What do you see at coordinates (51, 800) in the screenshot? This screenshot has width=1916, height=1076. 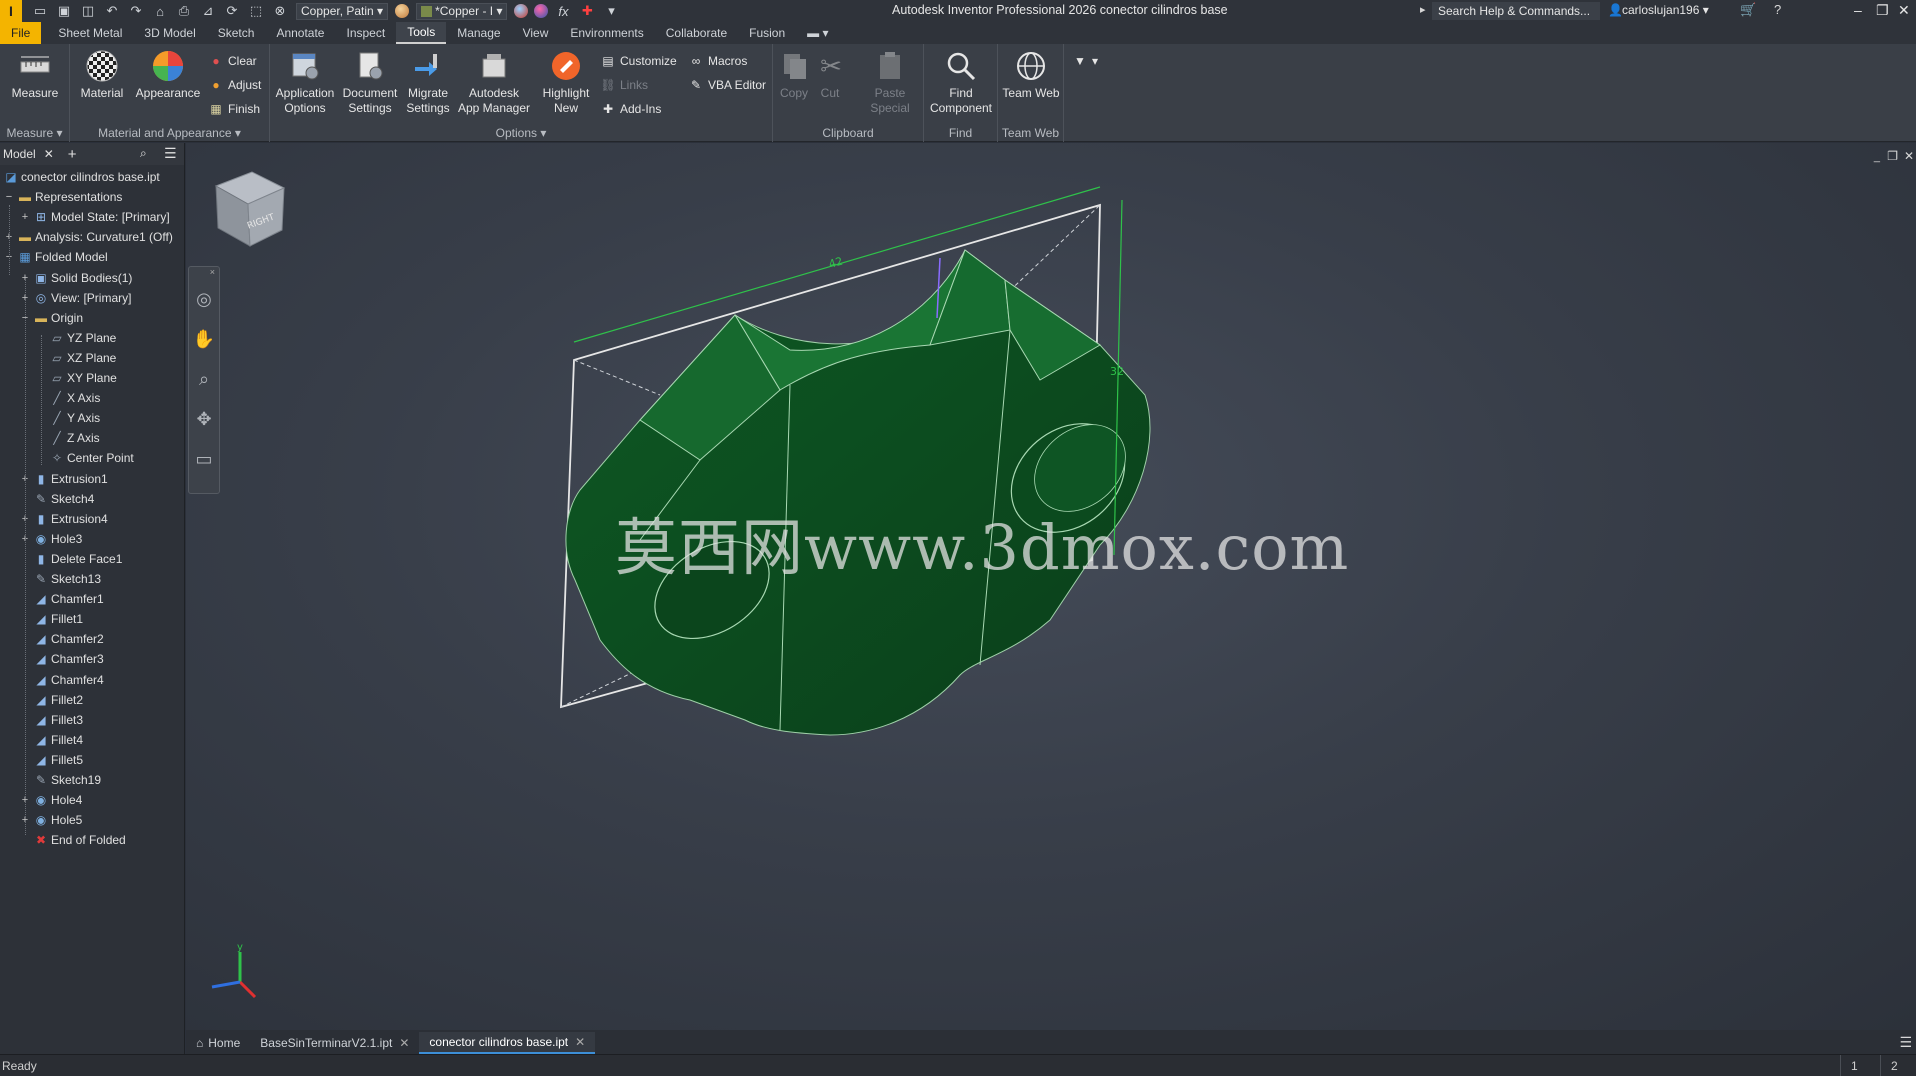 I see `tree-node: + ◉ Hole4` at bounding box center [51, 800].